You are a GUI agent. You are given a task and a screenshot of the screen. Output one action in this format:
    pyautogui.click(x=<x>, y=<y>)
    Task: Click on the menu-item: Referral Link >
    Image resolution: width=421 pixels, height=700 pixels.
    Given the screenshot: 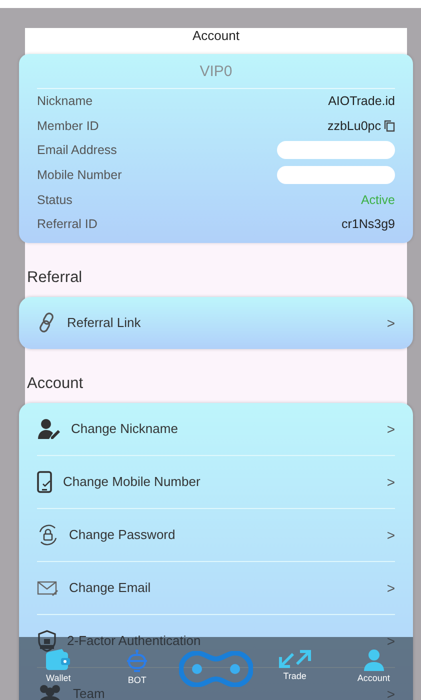 What is the action you would take?
    pyautogui.click(x=216, y=323)
    